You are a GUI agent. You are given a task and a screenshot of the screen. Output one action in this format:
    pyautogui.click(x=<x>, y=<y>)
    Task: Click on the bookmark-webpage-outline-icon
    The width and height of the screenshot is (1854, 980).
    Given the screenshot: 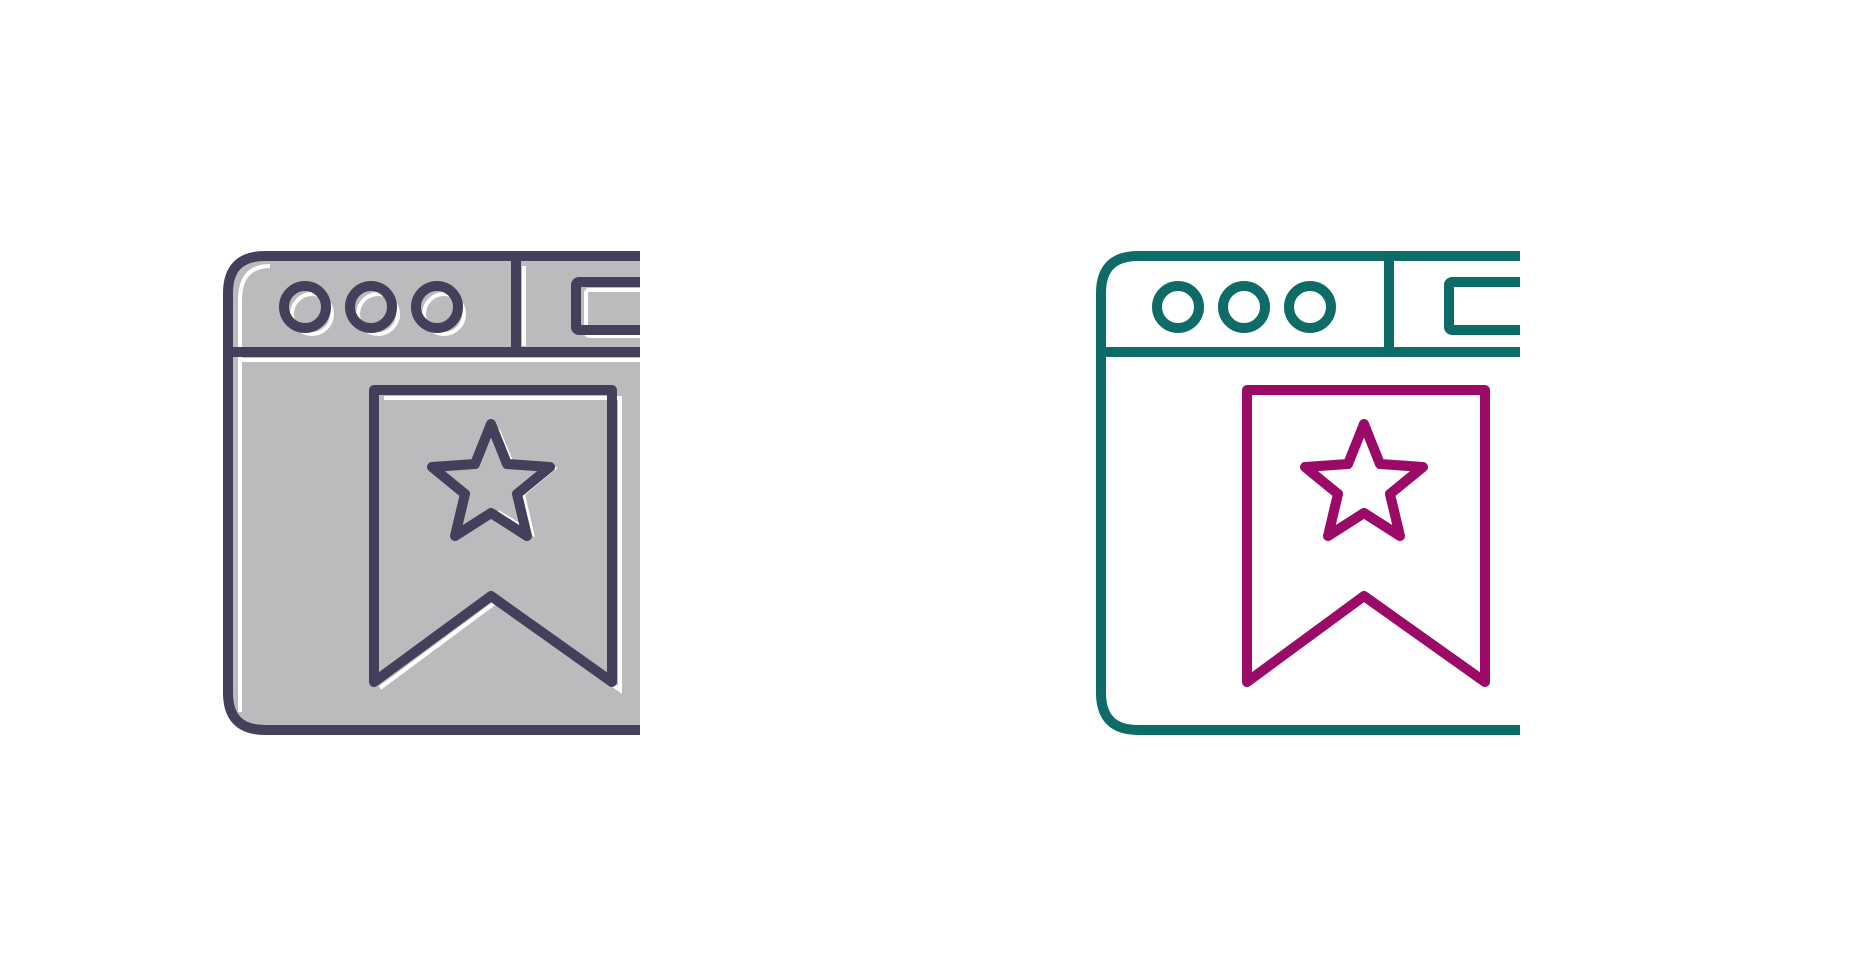 What is the action you would take?
    pyautogui.click(x=1308, y=493)
    